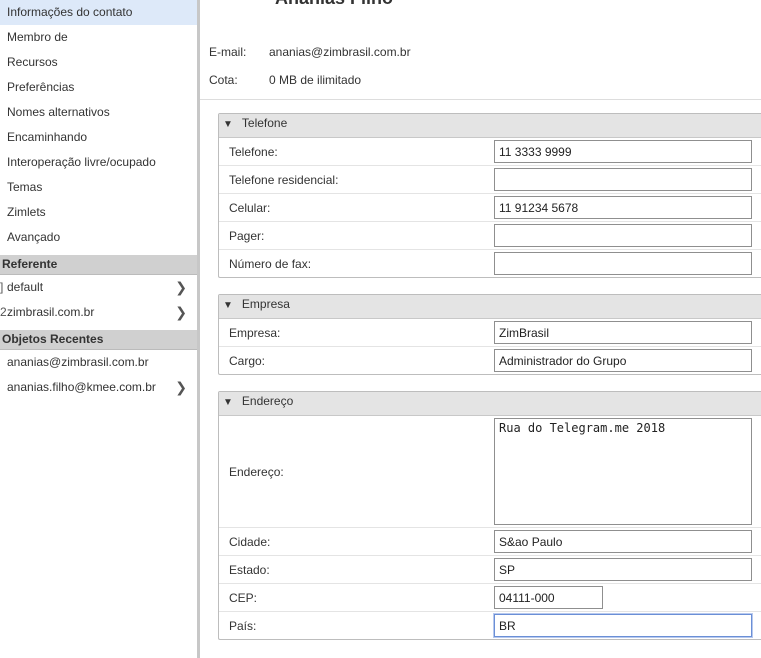 The height and width of the screenshot is (658, 761). What do you see at coordinates (490, 360) in the screenshot?
I see `form-row: Cargo: Administrador do Grupo` at bounding box center [490, 360].